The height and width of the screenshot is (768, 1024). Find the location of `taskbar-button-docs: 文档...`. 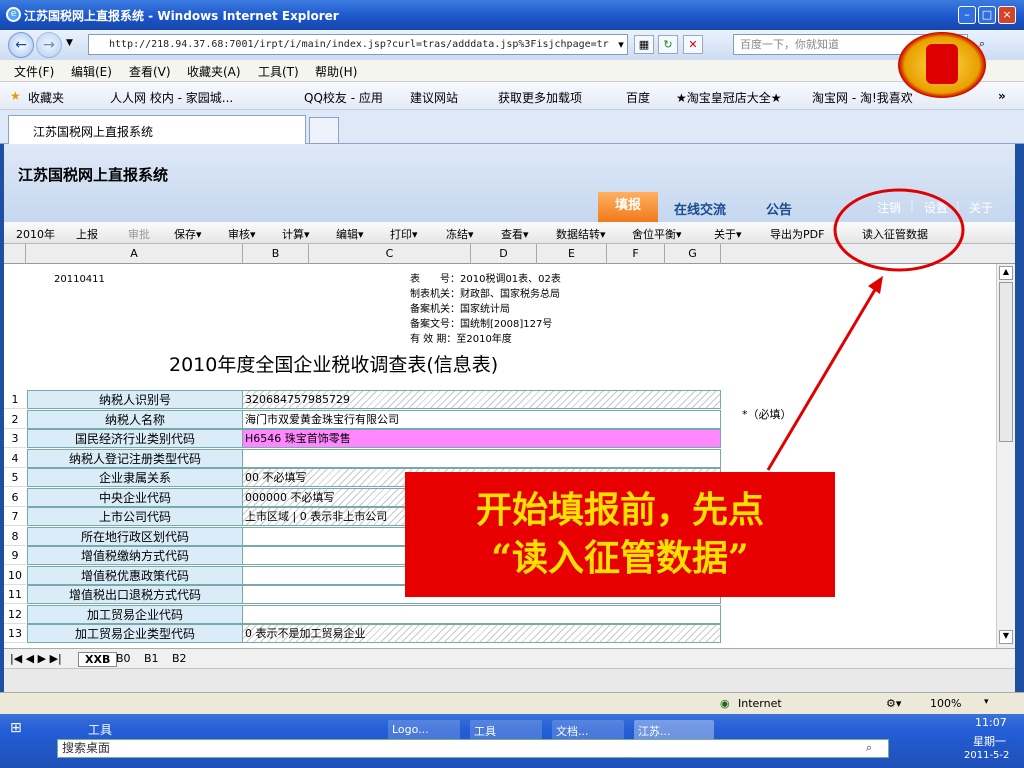

taskbar-button-docs: 文档... is located at coordinates (588, 730).